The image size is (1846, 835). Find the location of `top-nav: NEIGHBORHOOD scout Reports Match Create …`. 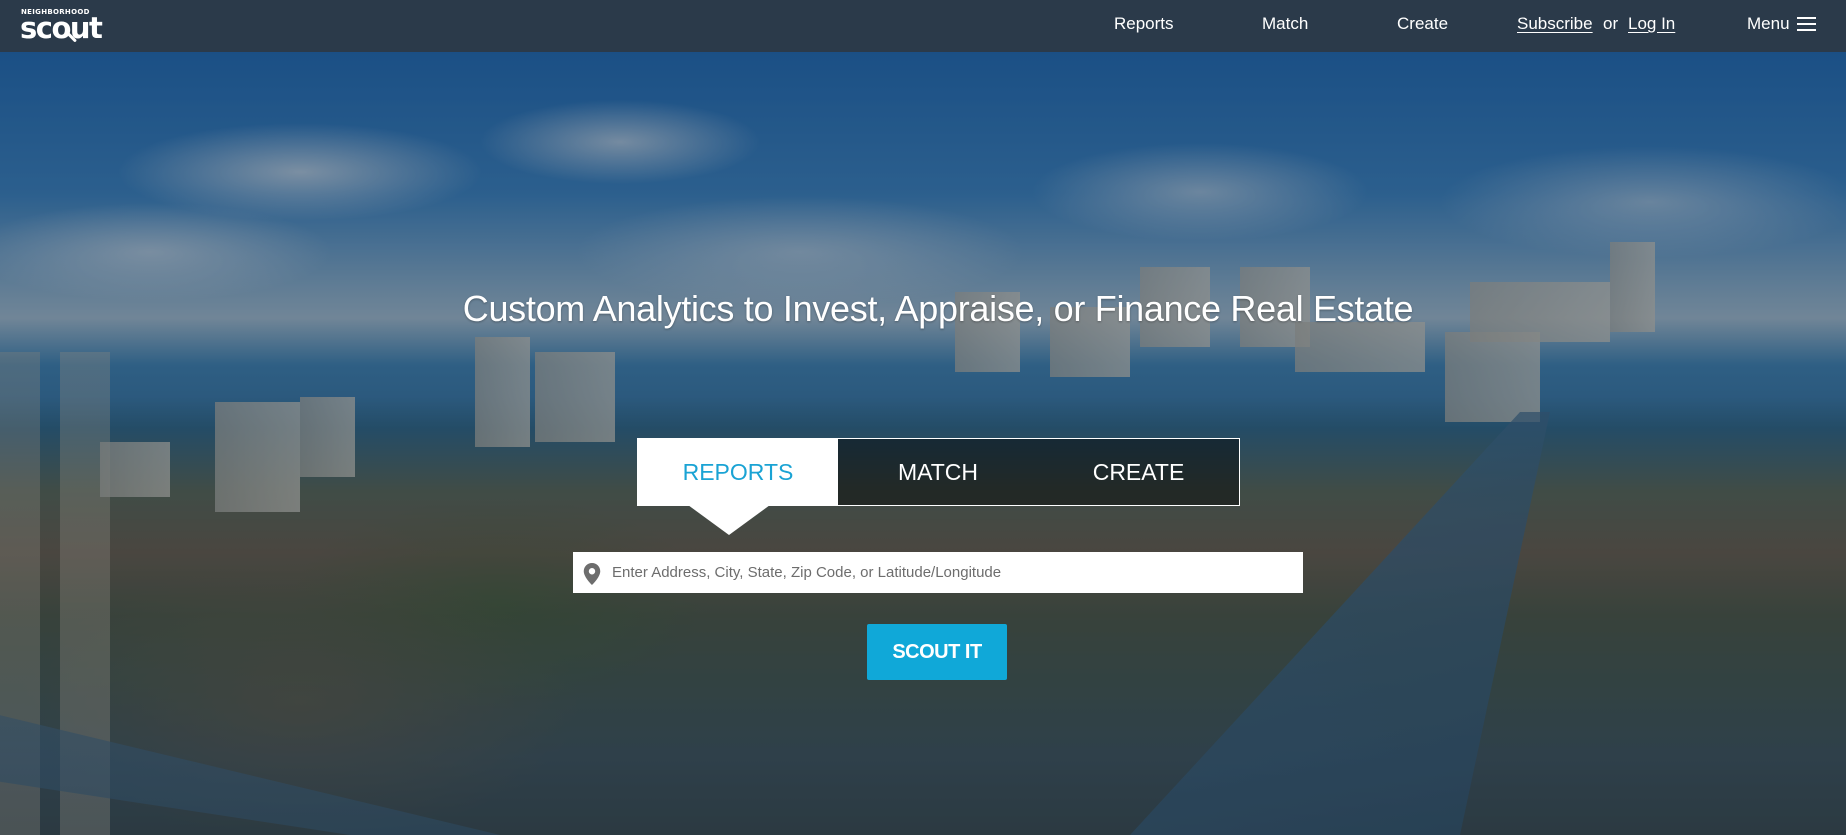

top-nav: NEIGHBORHOOD scout Reports Match Create … is located at coordinates (923, 26).